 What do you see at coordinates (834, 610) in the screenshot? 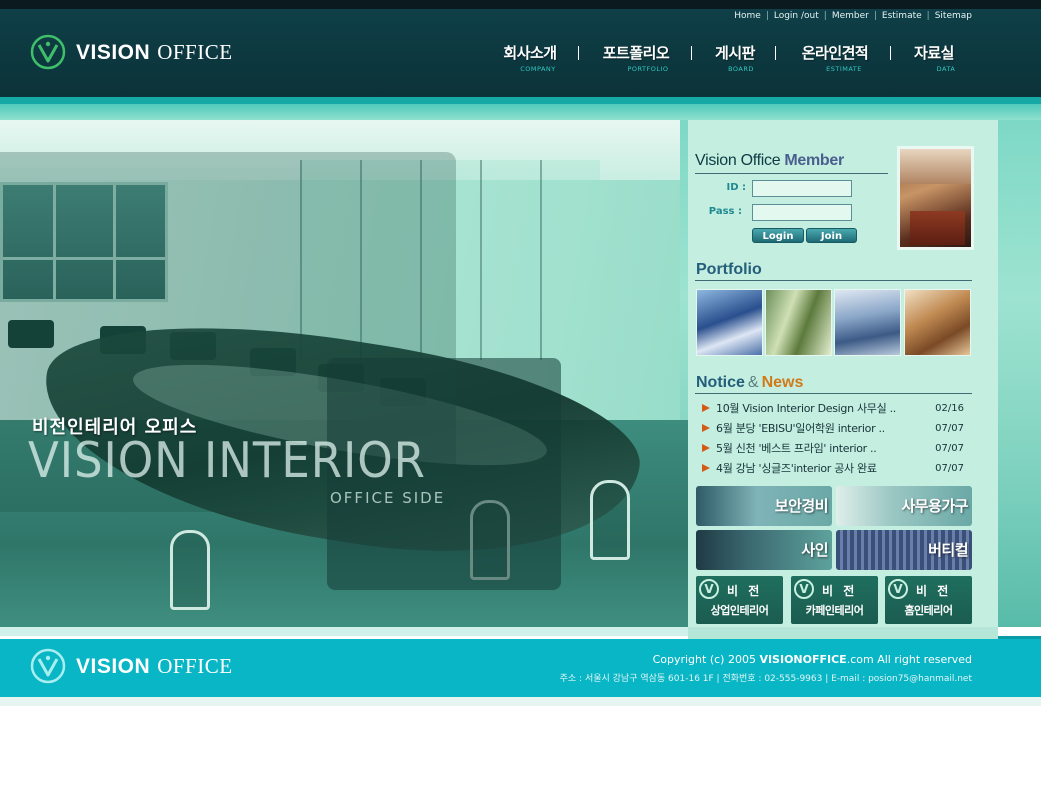
I see `vbanner-bottom: 카페인테리어` at bounding box center [834, 610].